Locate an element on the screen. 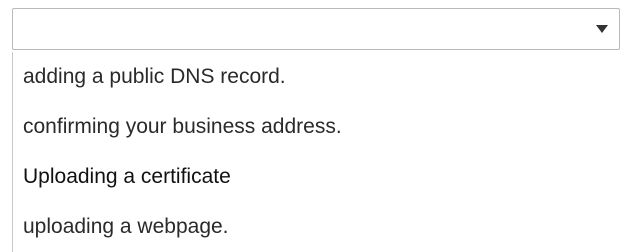 This screenshot has width=625, height=252. chevron-down-icon is located at coordinates (602, 29).